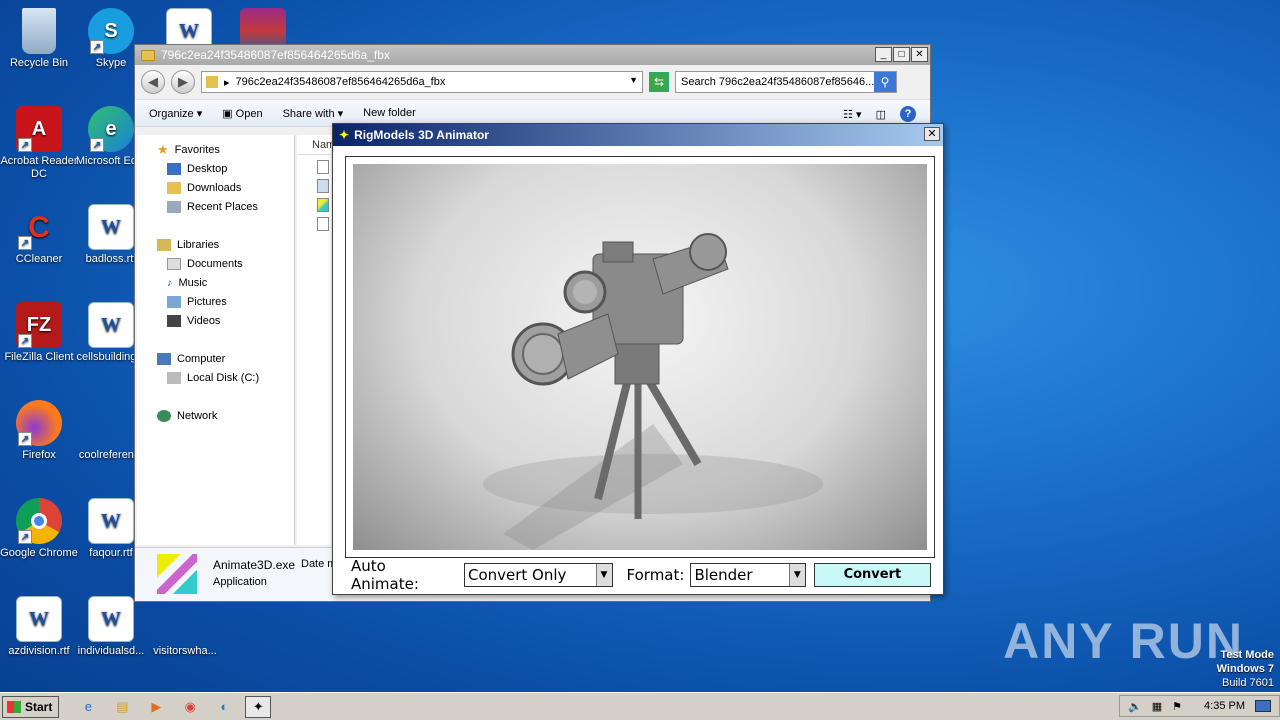  Describe the element at coordinates (174, 169) in the screenshot. I see `desktop-icon` at that location.